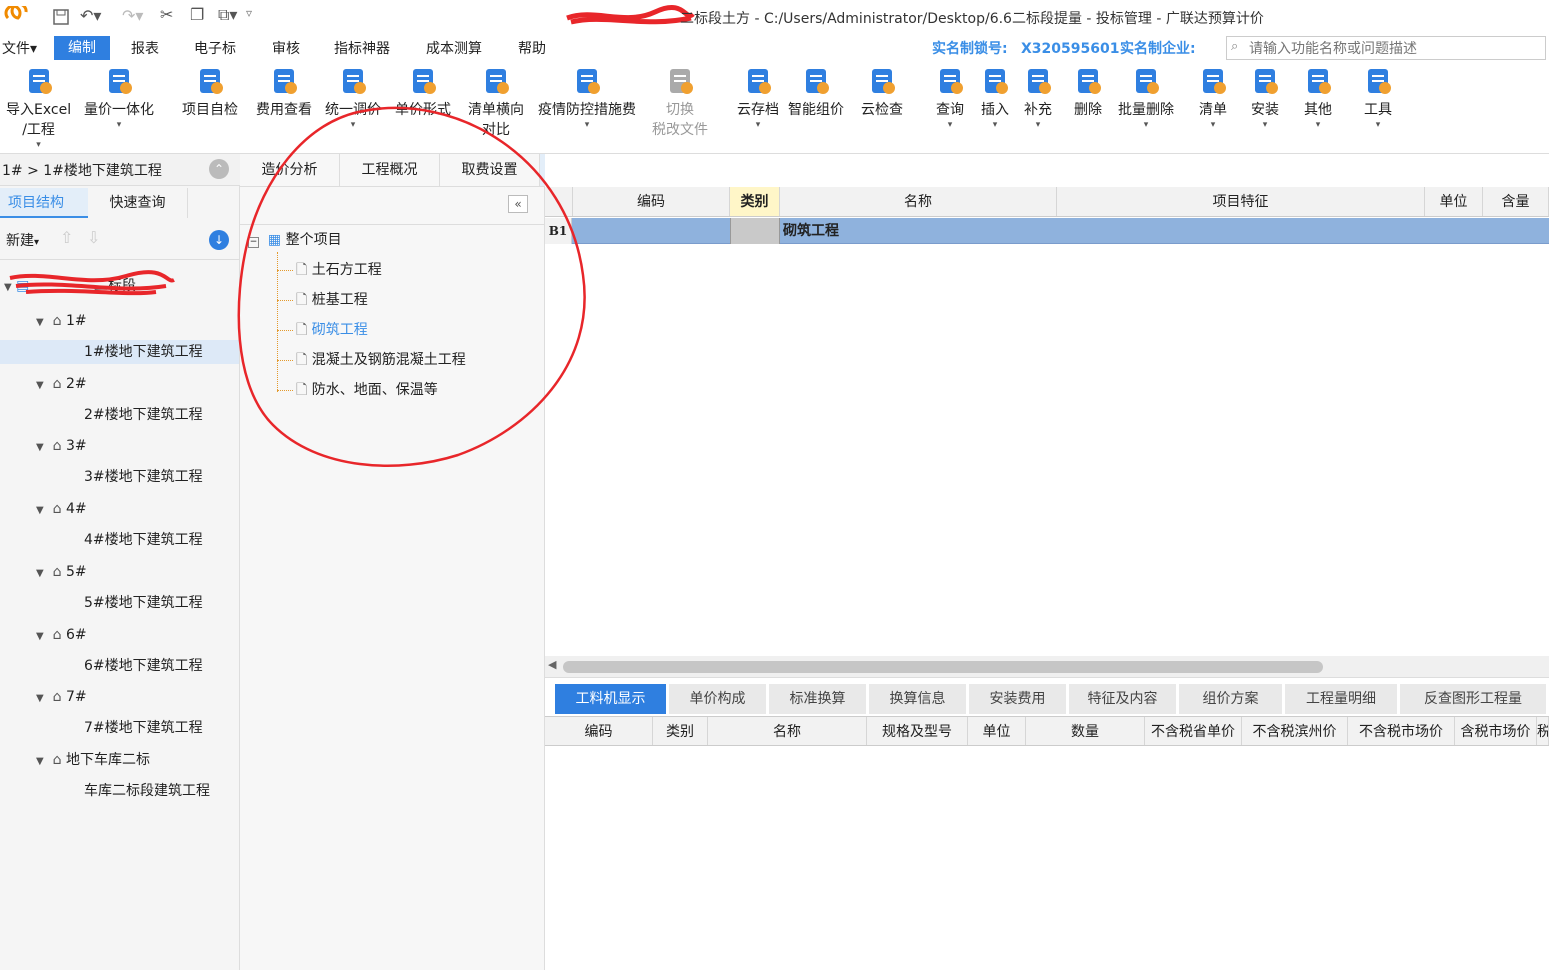 This screenshot has width=1549, height=970. Describe the element at coordinates (1146, 98) in the screenshot. I see `ribbon-button-batch-delete: 批量删除 ▾` at that location.